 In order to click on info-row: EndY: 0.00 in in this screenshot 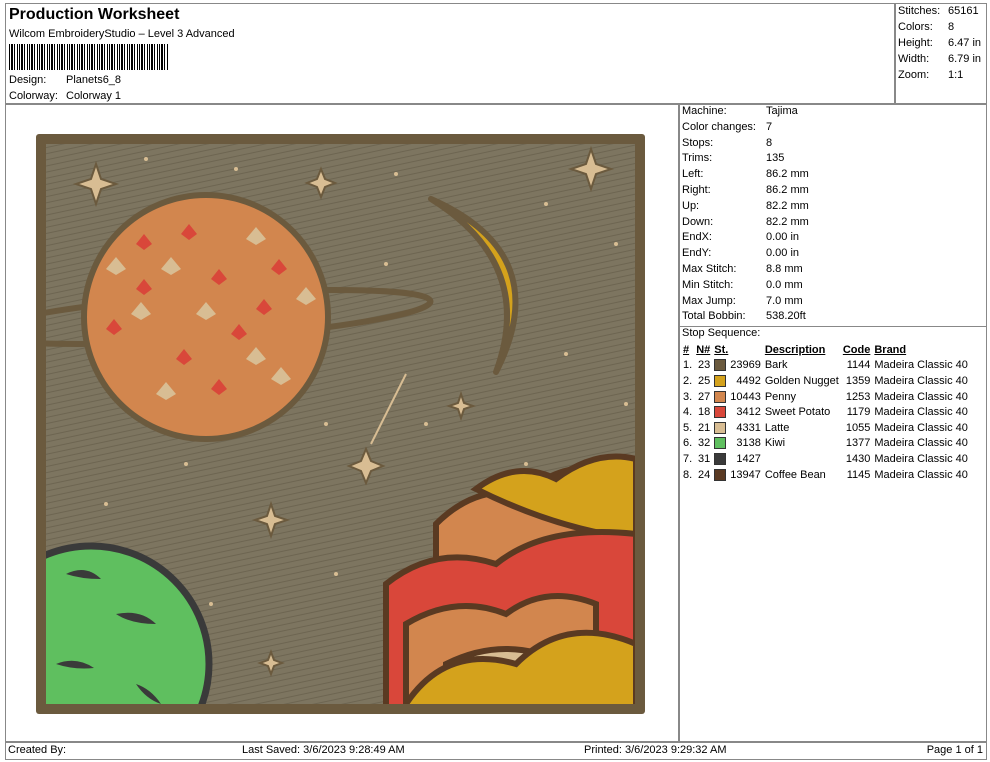, I will do `click(741, 253)`.